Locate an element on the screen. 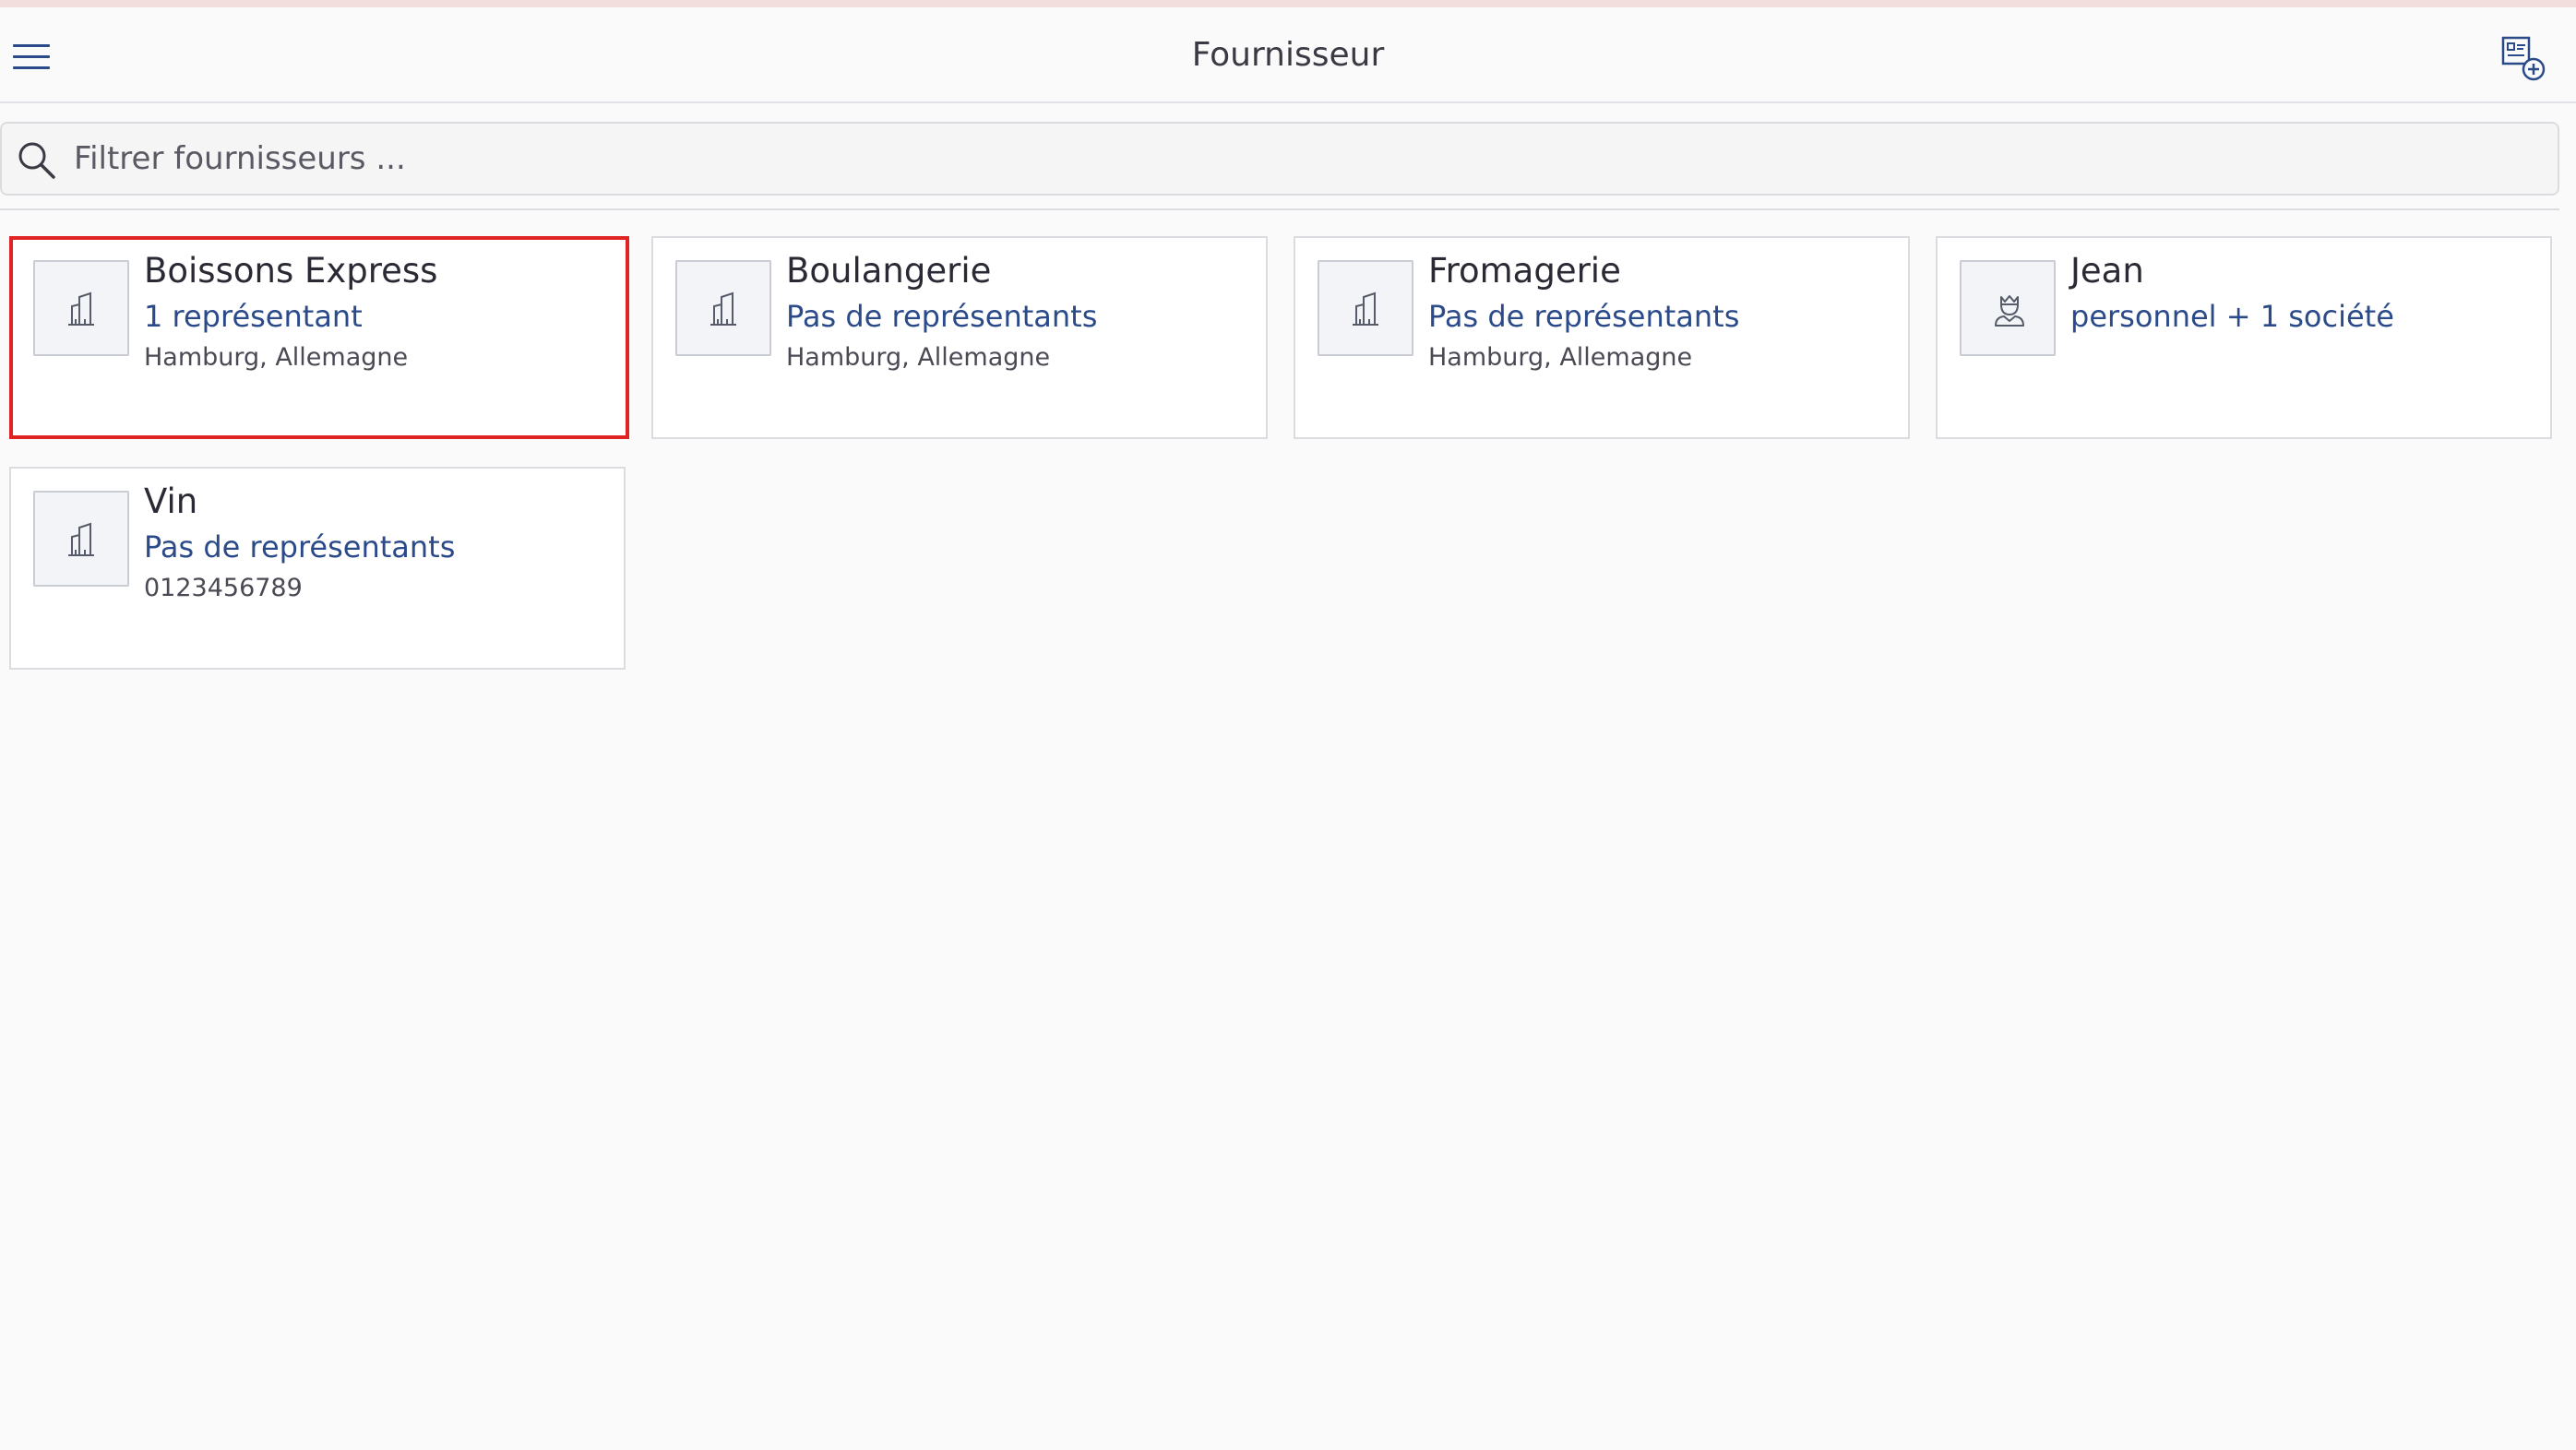 The height and width of the screenshot is (1450, 2576). supplier-name: Jean is located at coordinates (2107, 271).